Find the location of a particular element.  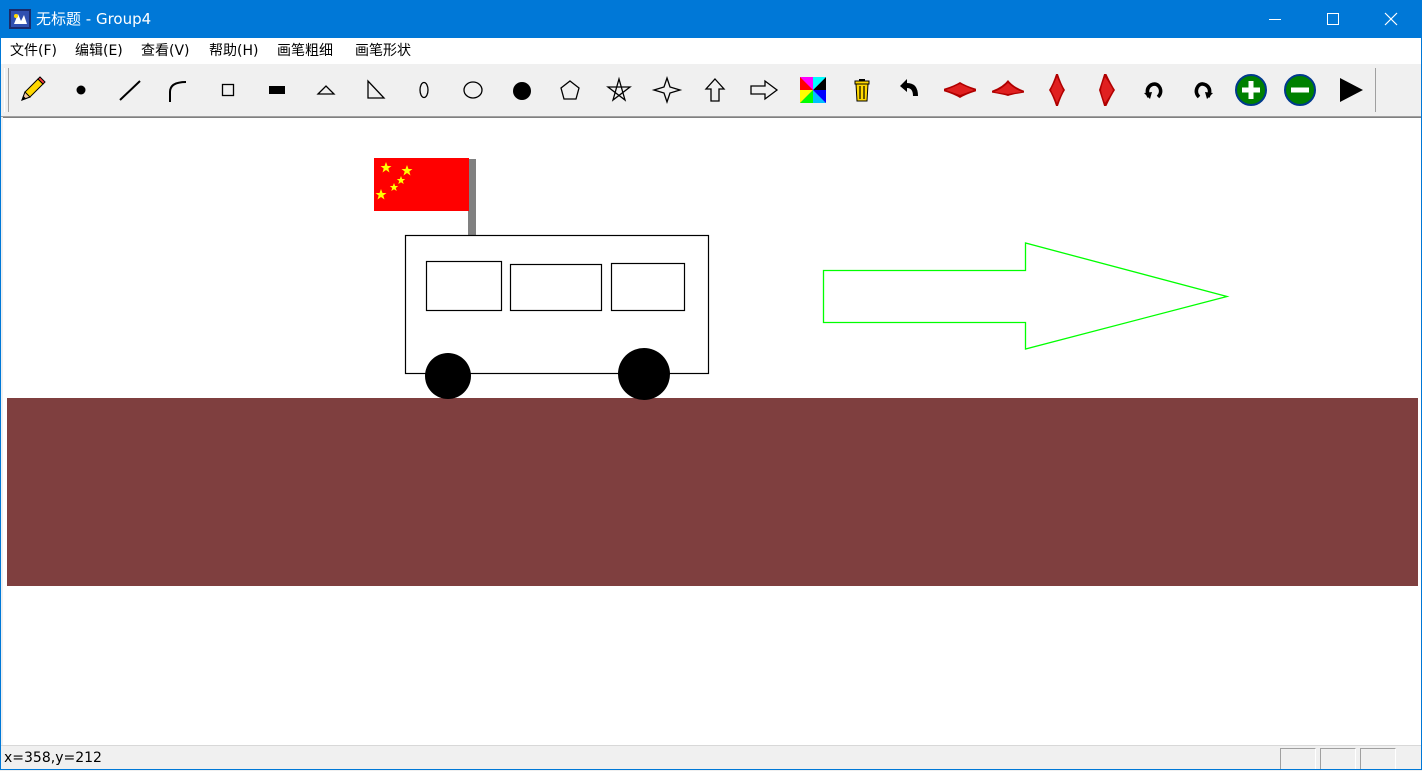

status-bar: x=358,y=212 is located at coordinates (711, 758).